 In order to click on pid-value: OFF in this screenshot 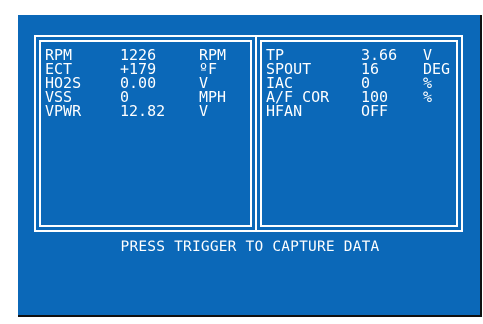, I will do `click(375, 111)`.